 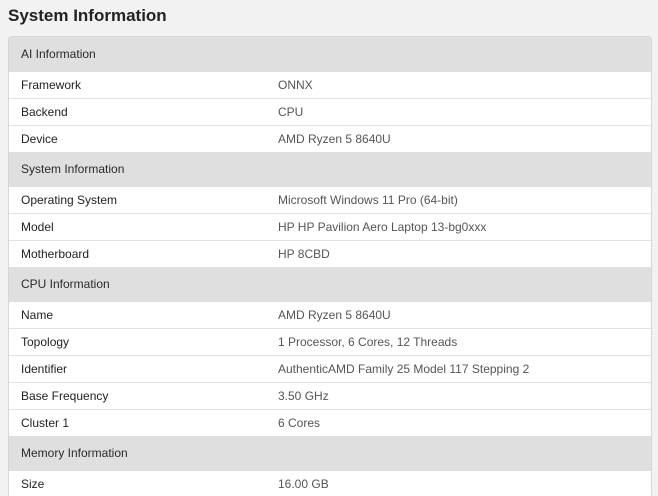 What do you see at coordinates (55, 254) in the screenshot?
I see `row-key: Motherboard` at bounding box center [55, 254].